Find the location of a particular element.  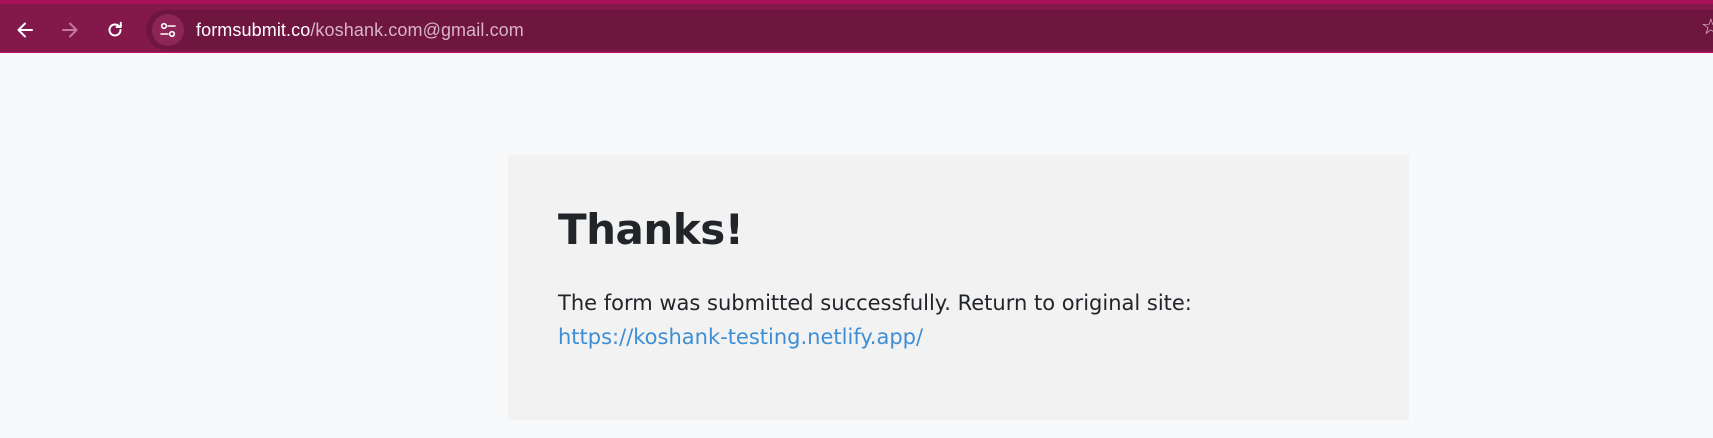

tune-icon is located at coordinates (168, 30).